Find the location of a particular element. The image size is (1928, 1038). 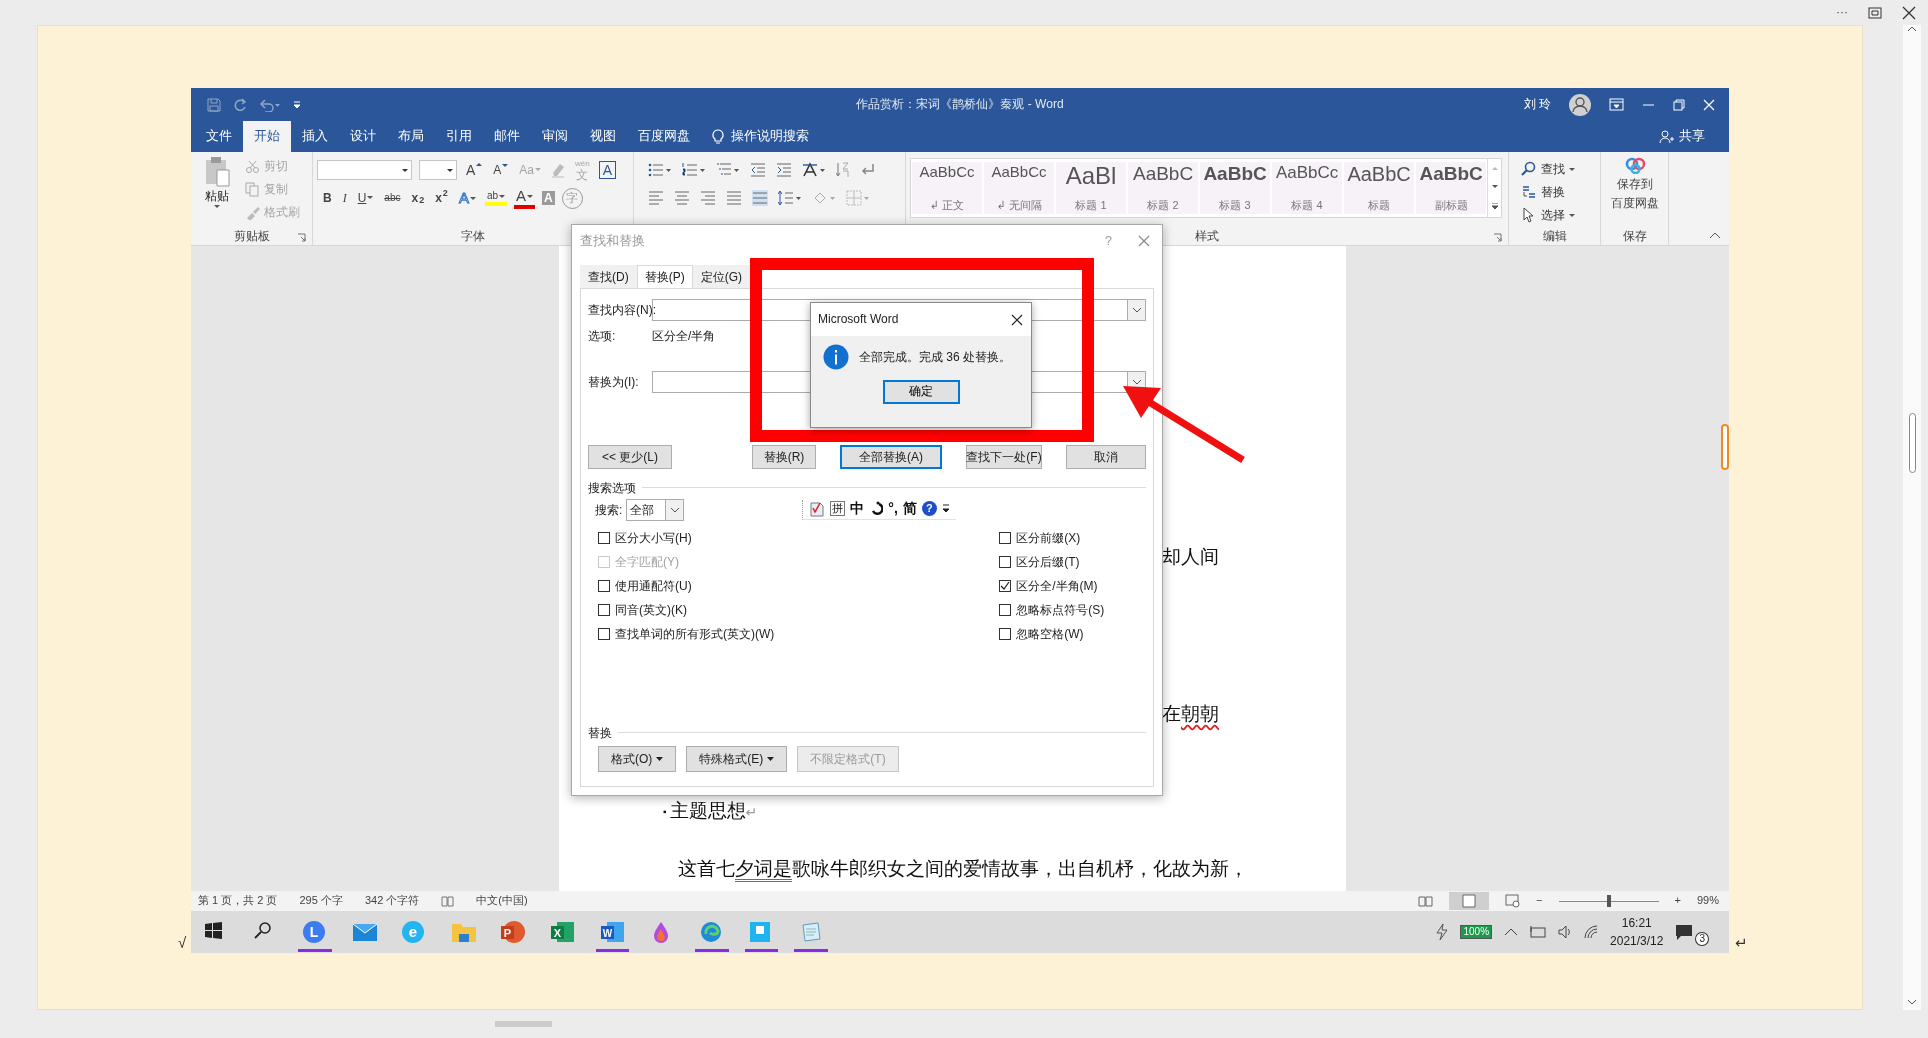

status-text: 342 个字符 is located at coordinates (392, 901).